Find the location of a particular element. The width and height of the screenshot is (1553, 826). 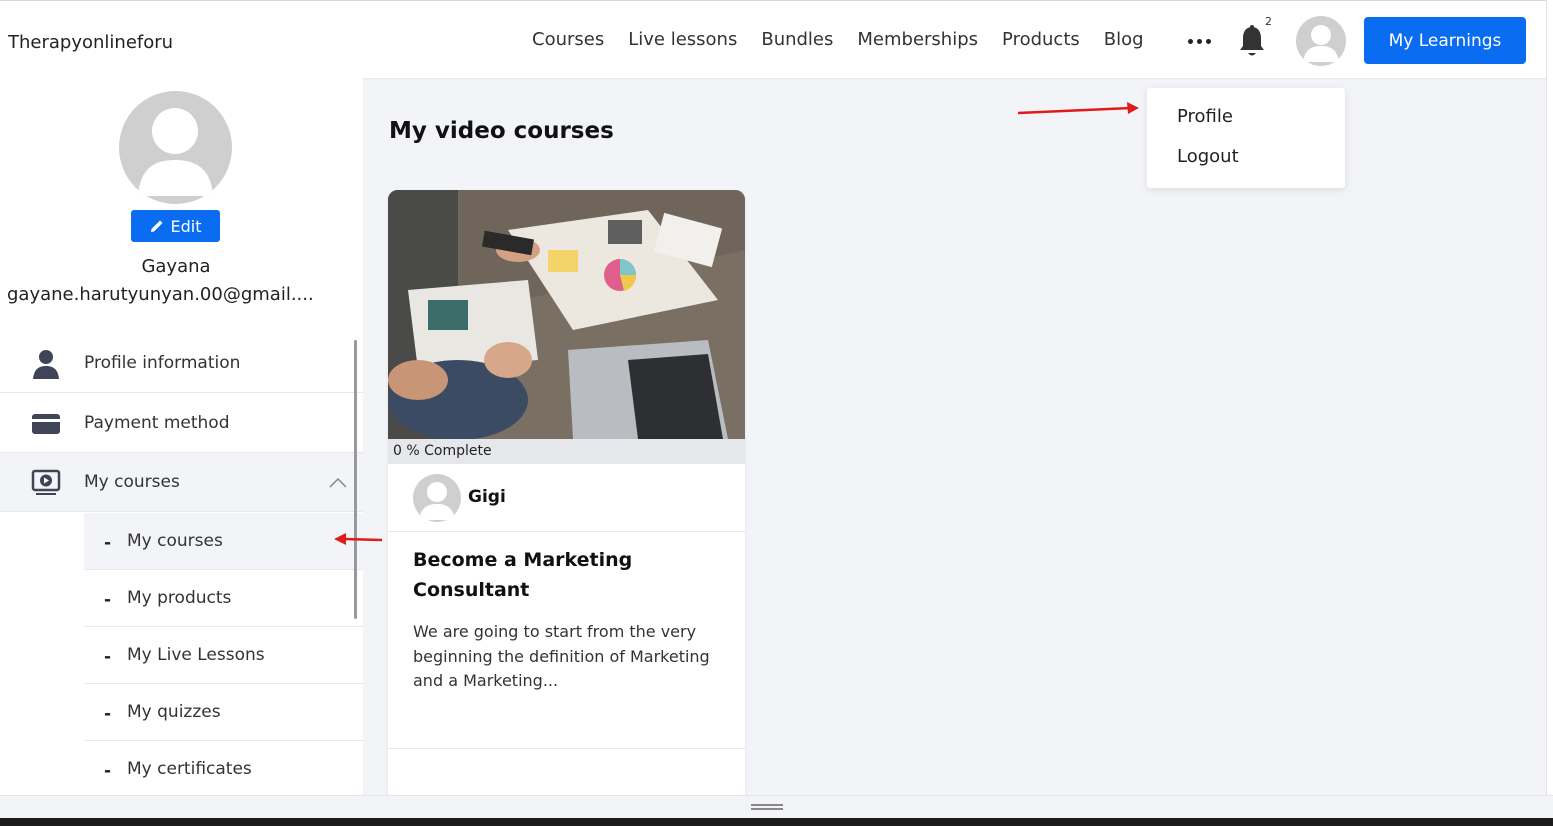

resize-bar is located at coordinates (776, 806).